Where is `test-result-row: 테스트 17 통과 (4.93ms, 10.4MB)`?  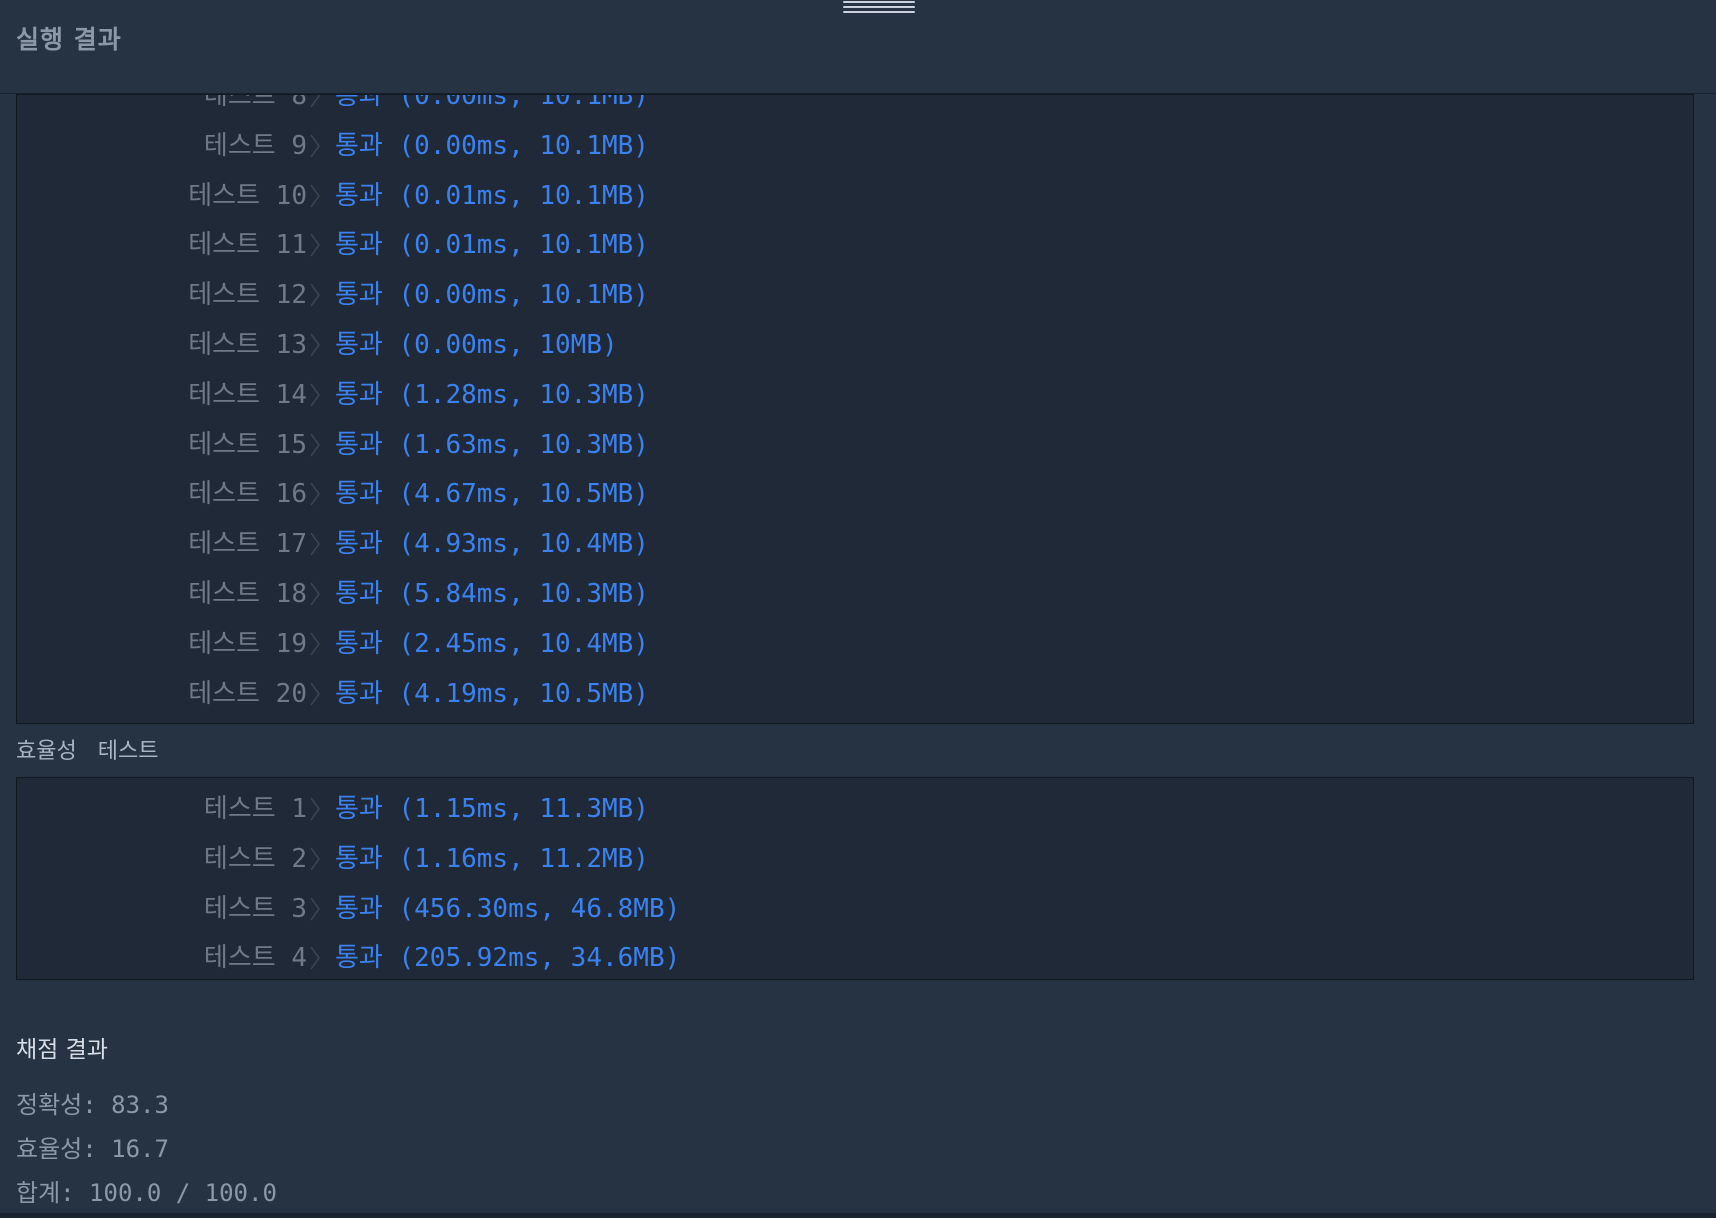 test-result-row: 테스트 17 통과 (4.93ms, 10.4MB) is located at coordinates (467, 544).